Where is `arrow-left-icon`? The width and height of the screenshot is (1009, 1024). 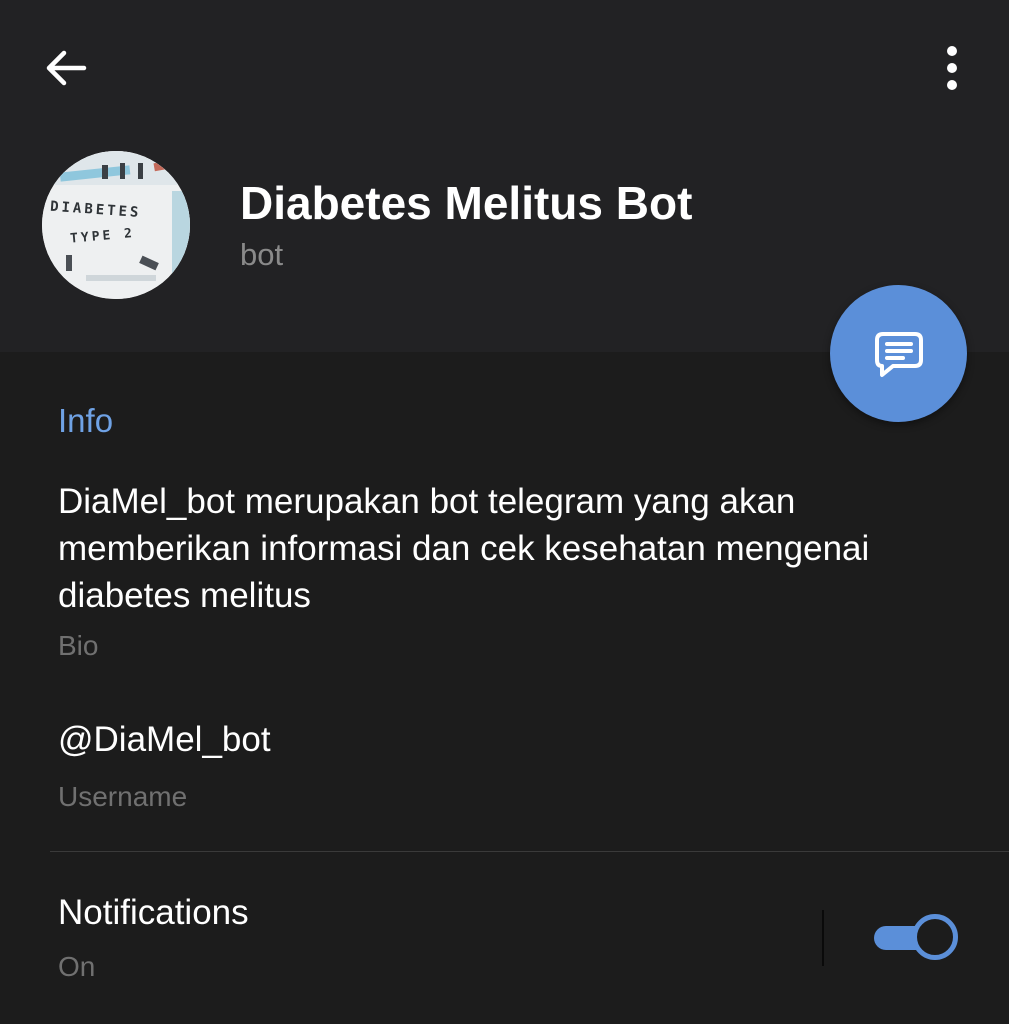
arrow-left-icon is located at coordinates (66, 68).